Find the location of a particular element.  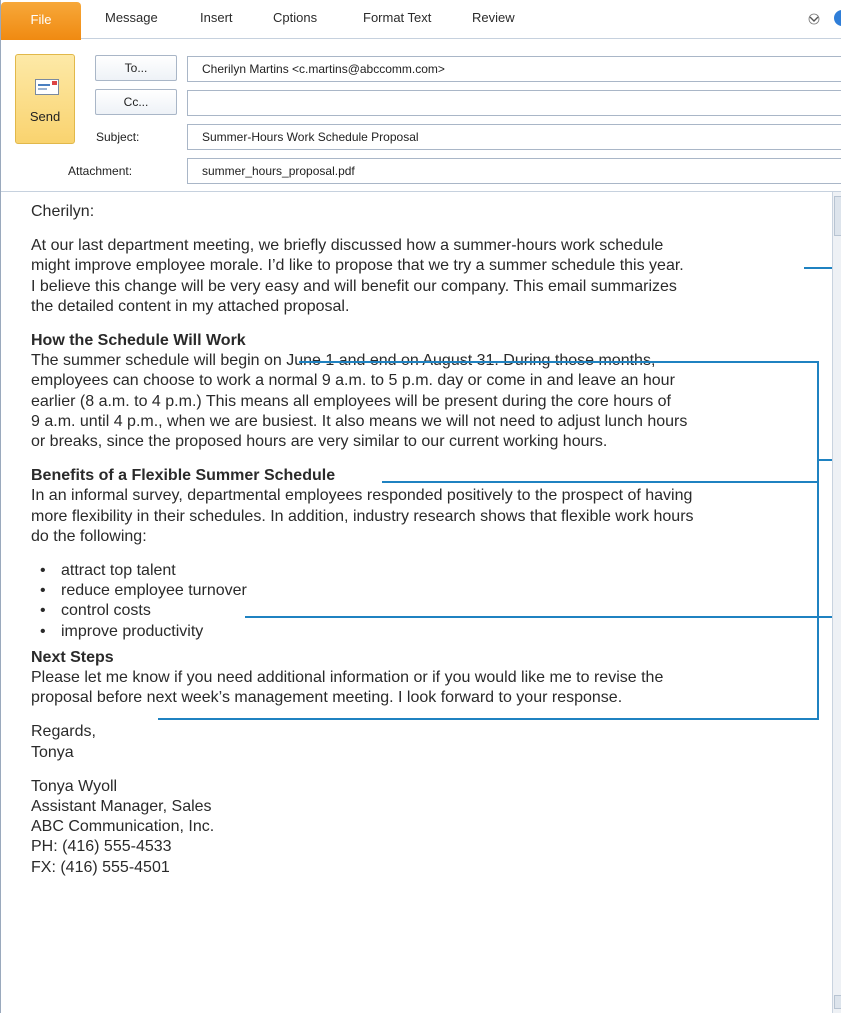

tab-options: Cptions is located at coordinates (295, 17).